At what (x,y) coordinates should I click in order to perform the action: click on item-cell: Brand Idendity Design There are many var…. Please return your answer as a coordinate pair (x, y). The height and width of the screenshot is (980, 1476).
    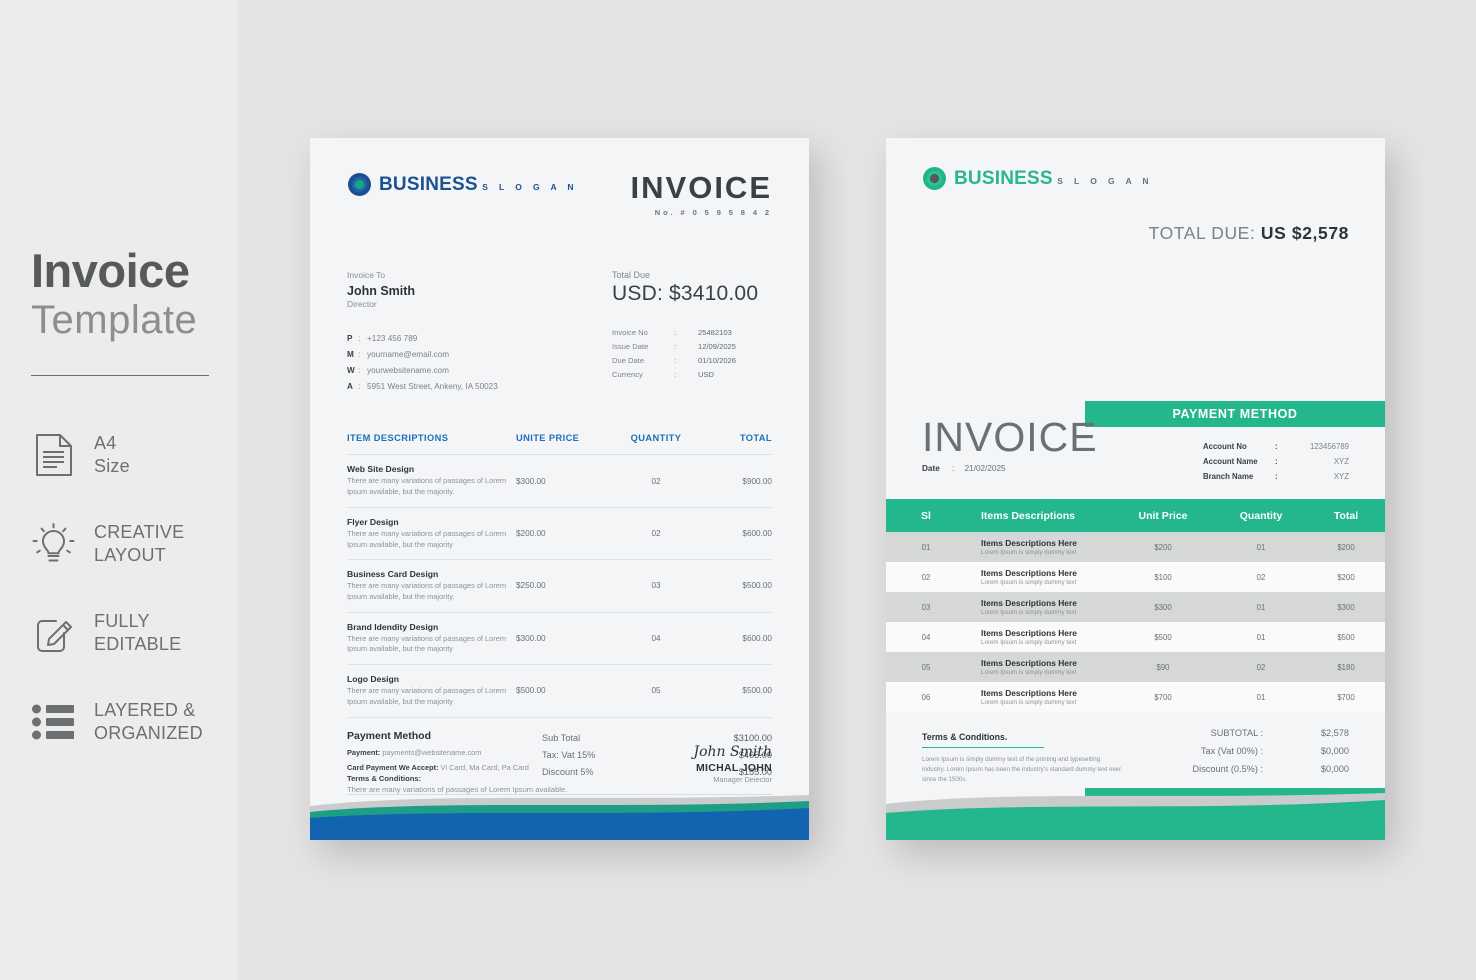
    Looking at the image, I should click on (431, 638).